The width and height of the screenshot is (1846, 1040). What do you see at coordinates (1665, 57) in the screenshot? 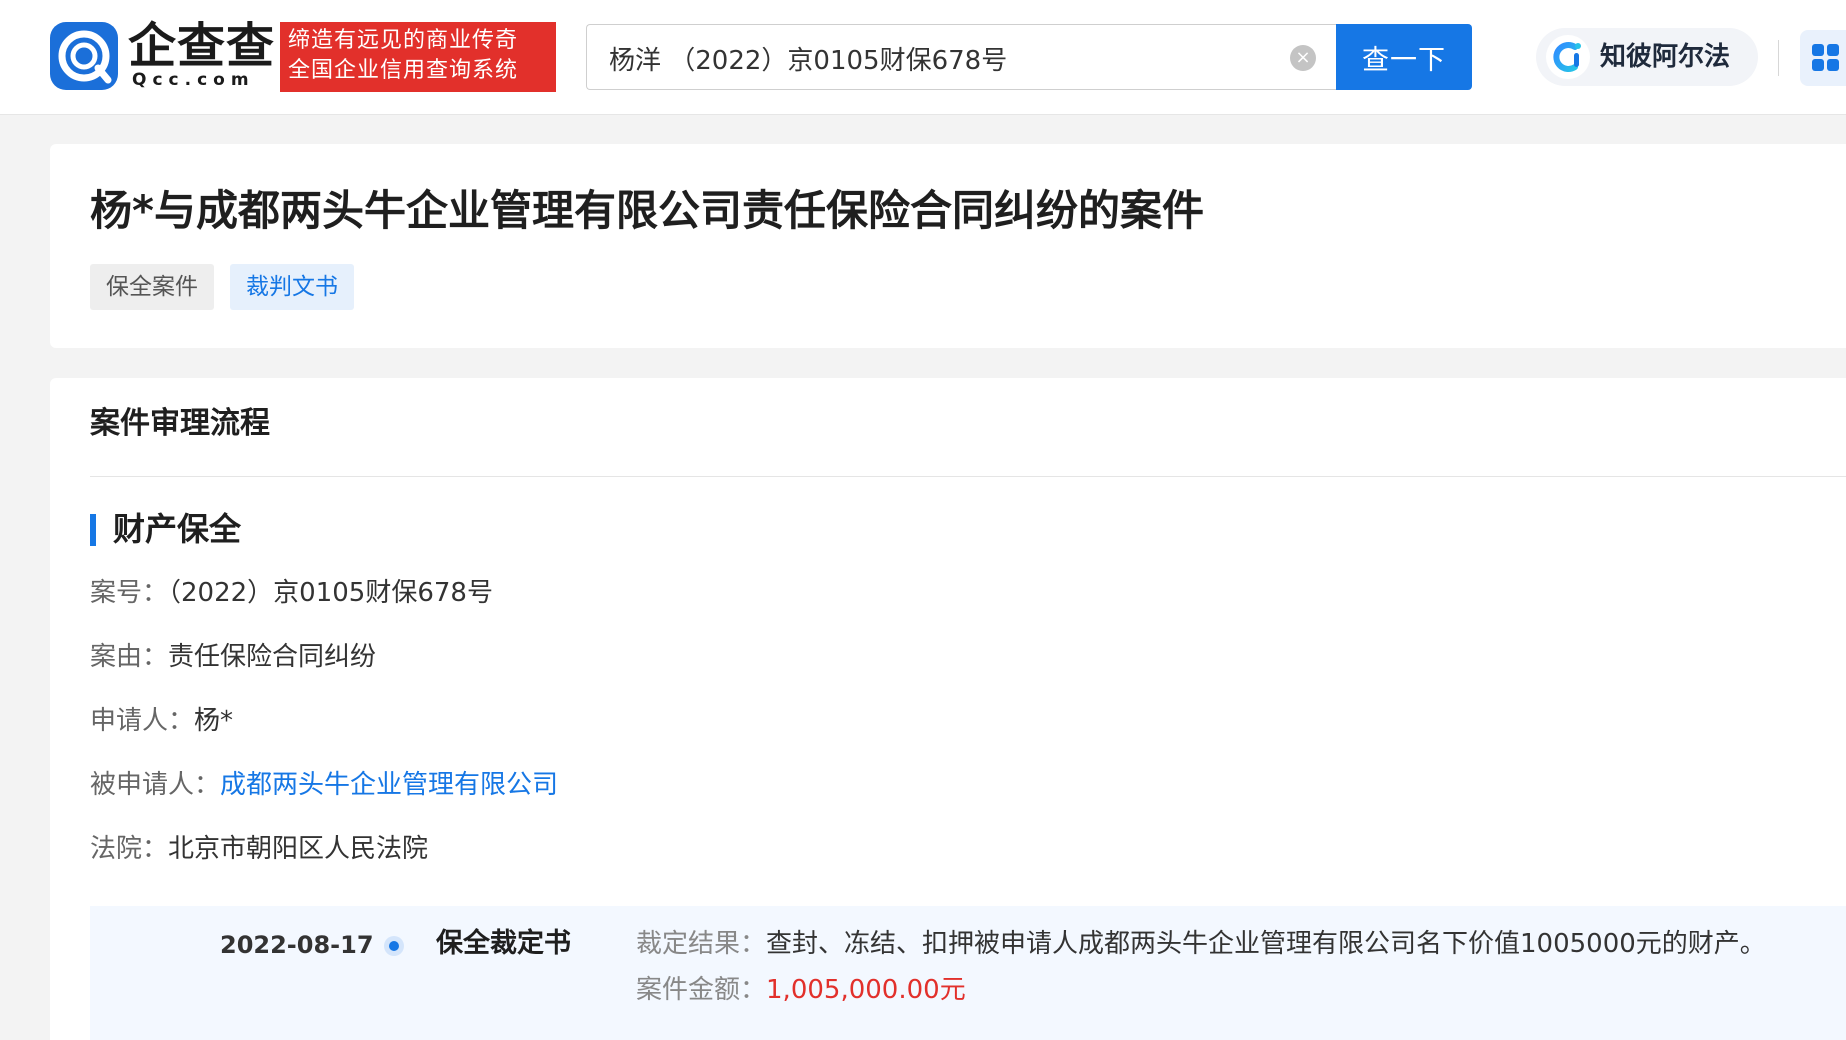
I see `alpha-label: 知彼阿尔法` at bounding box center [1665, 57].